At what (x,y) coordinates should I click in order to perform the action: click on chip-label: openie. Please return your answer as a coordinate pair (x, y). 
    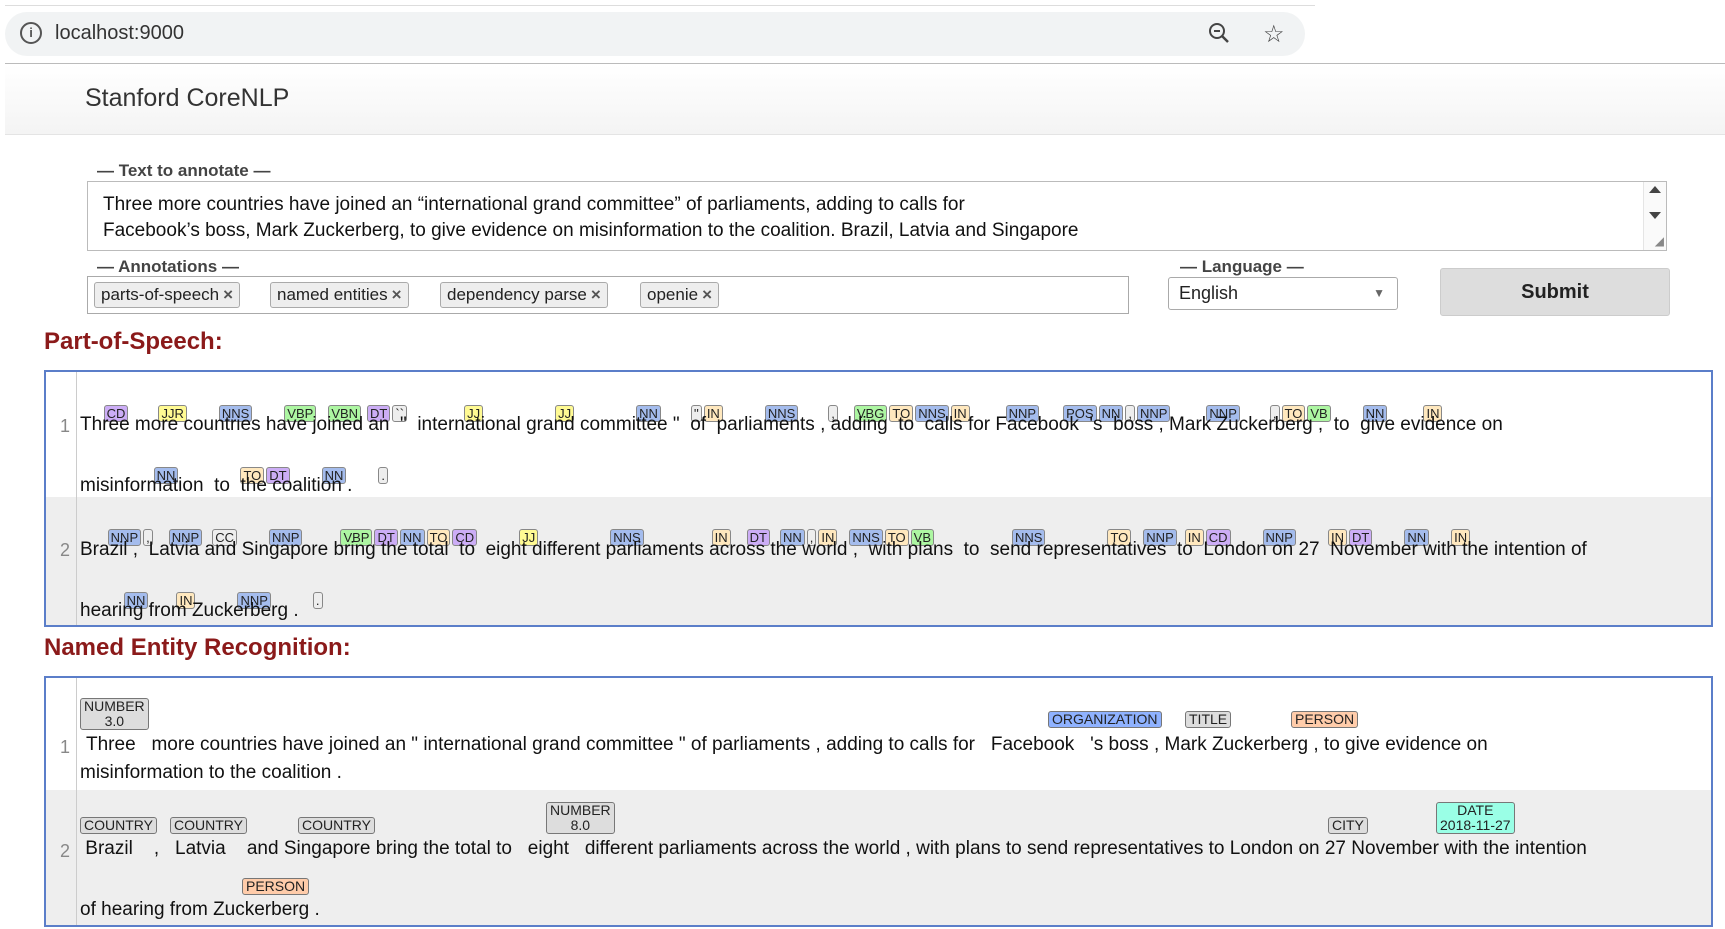
    Looking at the image, I should click on (673, 294).